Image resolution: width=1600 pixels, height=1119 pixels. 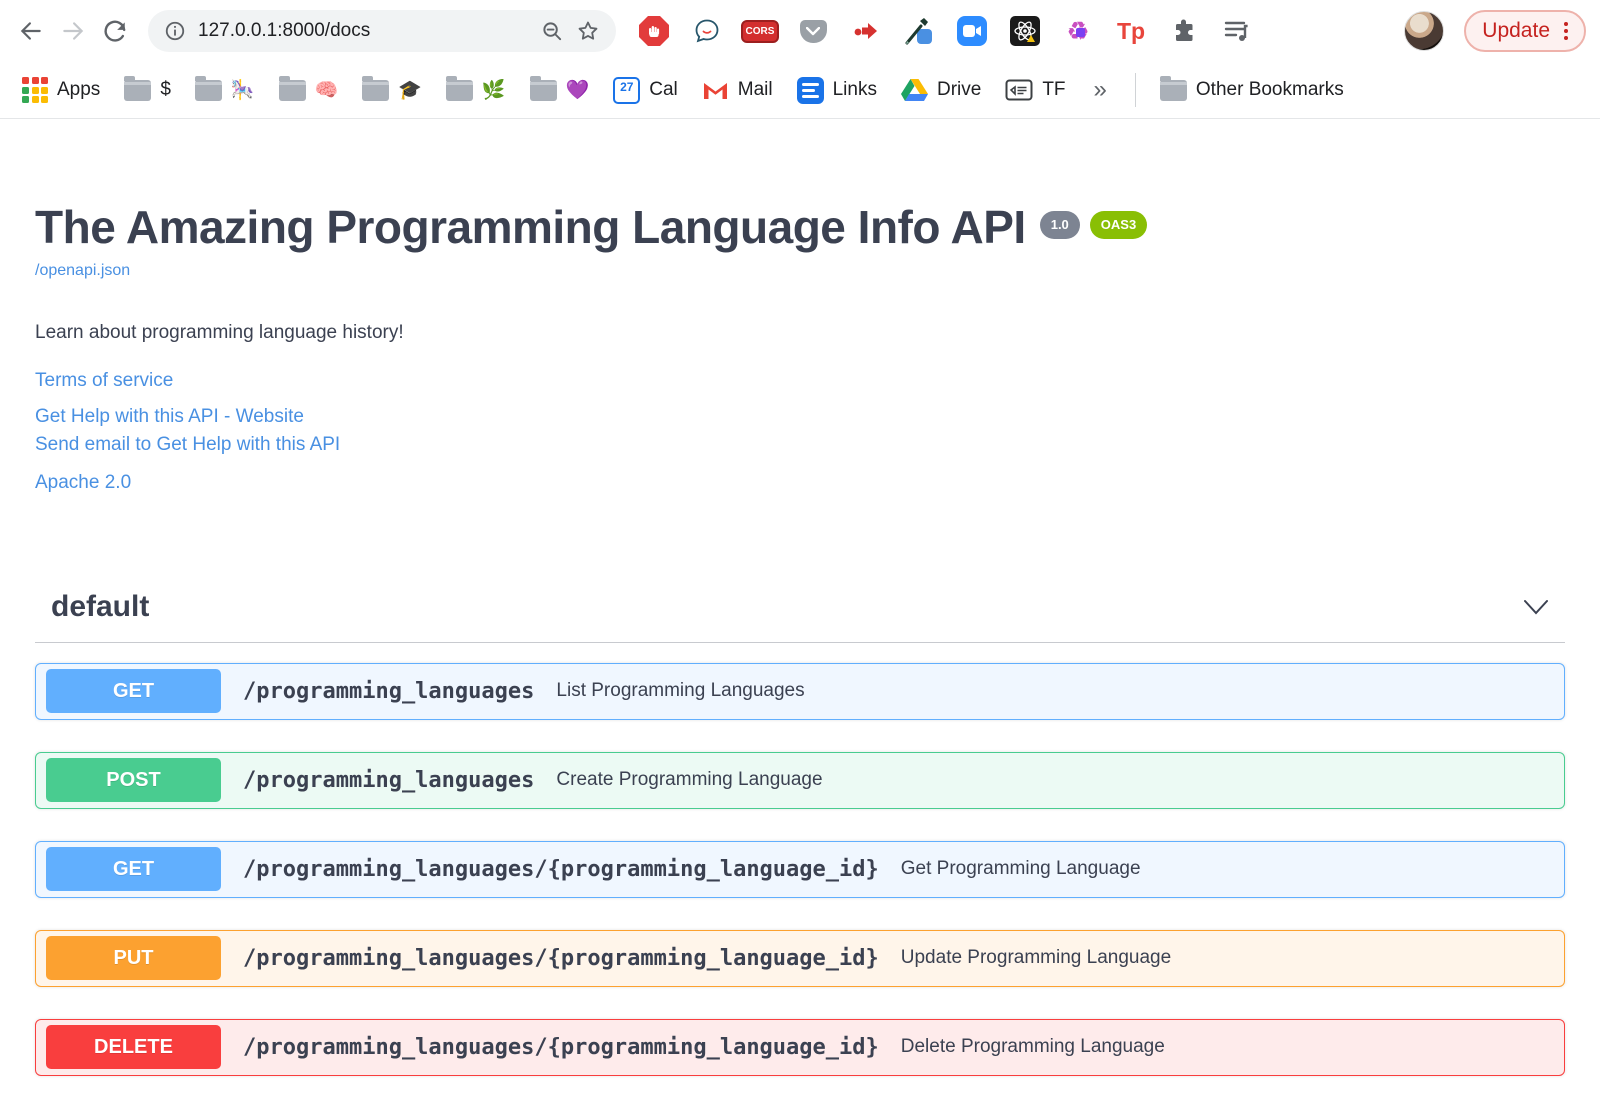 What do you see at coordinates (1118, 225) in the screenshot?
I see `oas3-badge: OAS3` at bounding box center [1118, 225].